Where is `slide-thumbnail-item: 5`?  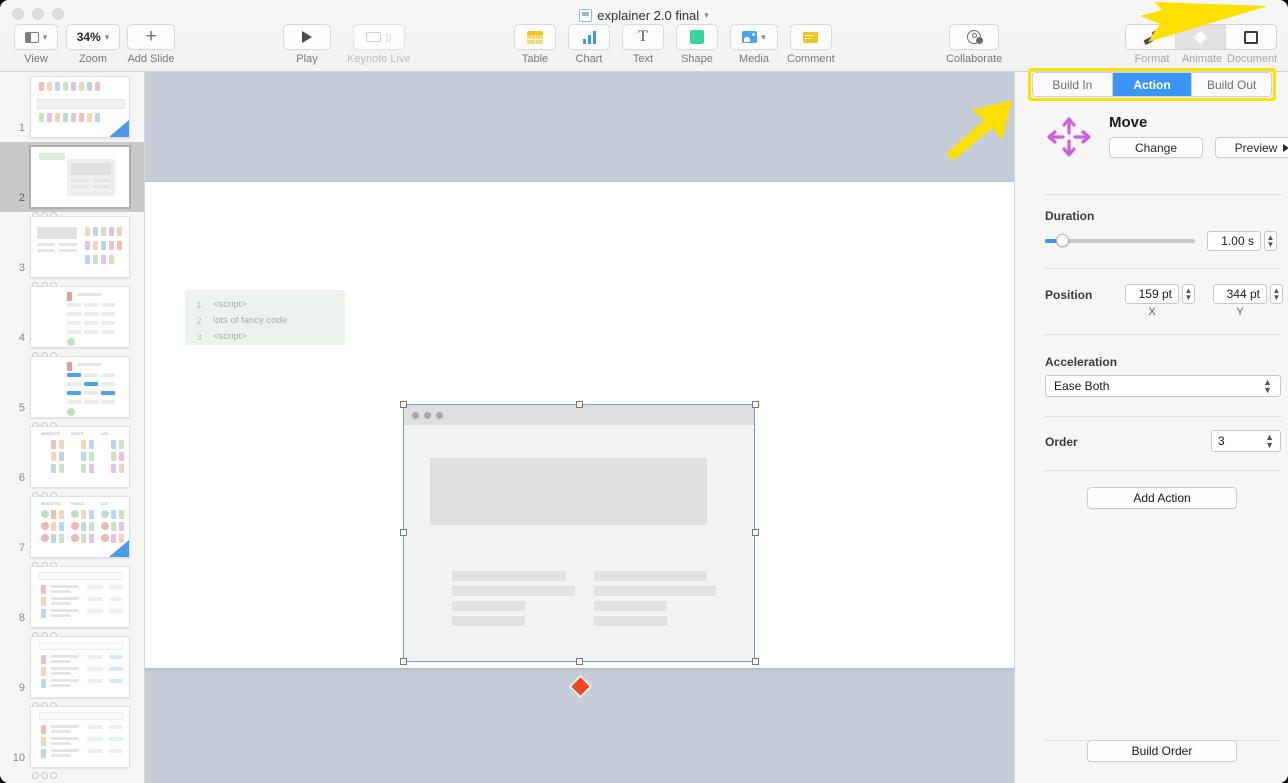
slide-thumbnail-item: 5 is located at coordinates (72, 390).